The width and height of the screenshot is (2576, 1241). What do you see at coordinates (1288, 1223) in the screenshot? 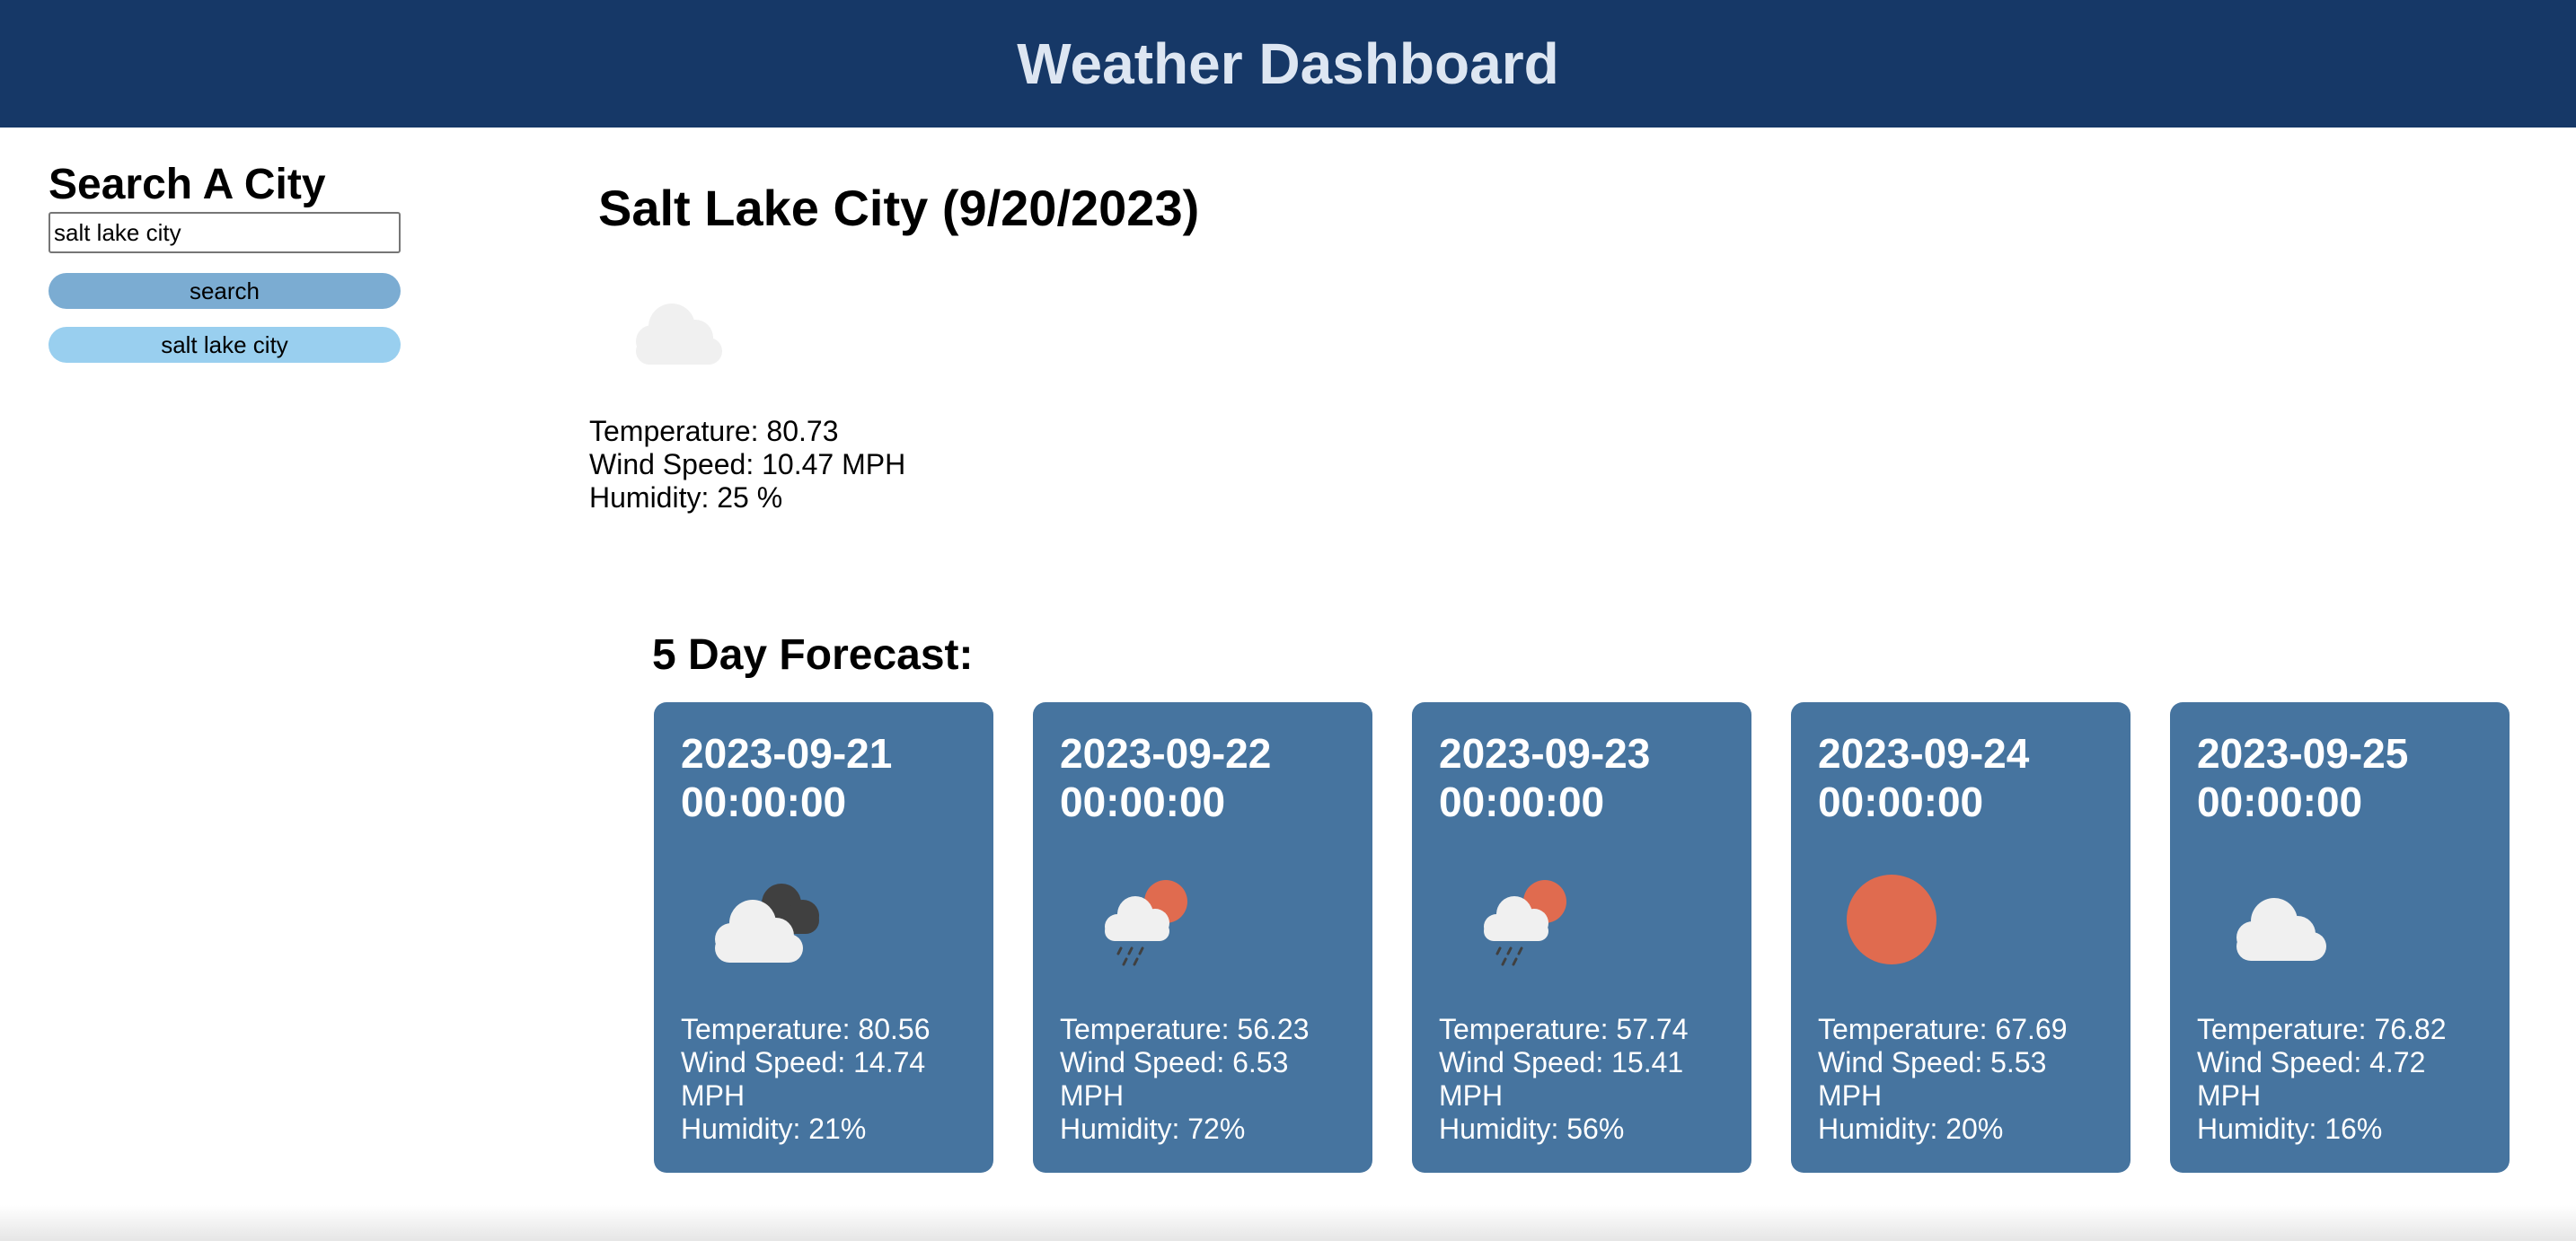
I see `page-bottom-shadow` at bounding box center [1288, 1223].